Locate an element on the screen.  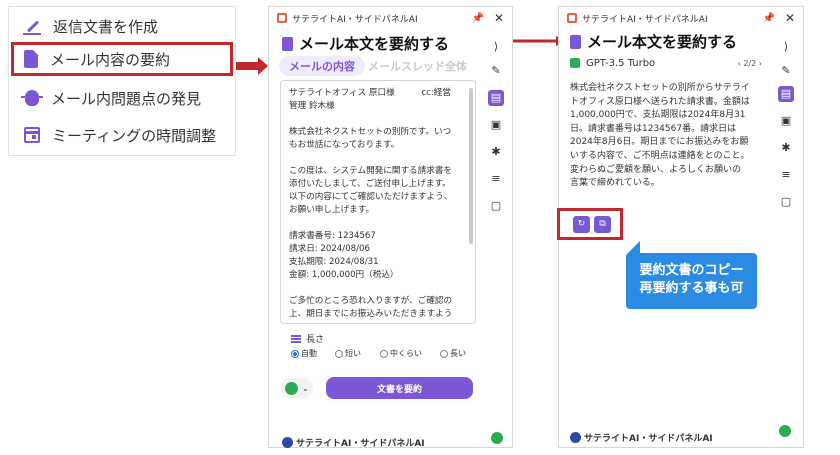
radio-label: 中くらい is located at coordinates (406, 353).